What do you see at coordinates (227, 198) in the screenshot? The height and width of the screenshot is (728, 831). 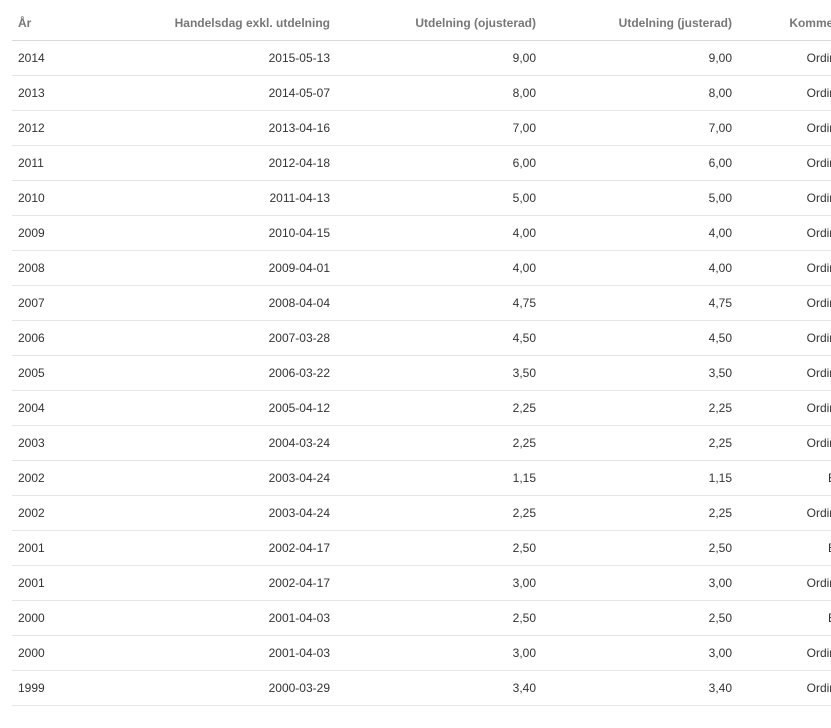 I see `cell-ex-date: 2011-04-13` at bounding box center [227, 198].